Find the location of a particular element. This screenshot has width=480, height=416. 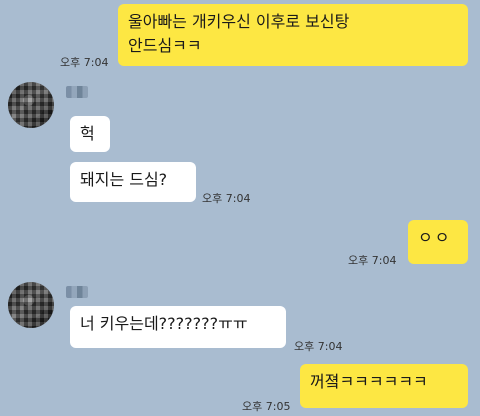

friend-message-bubble: 너 키우는데???????ㅠㅠ is located at coordinates (178, 327).